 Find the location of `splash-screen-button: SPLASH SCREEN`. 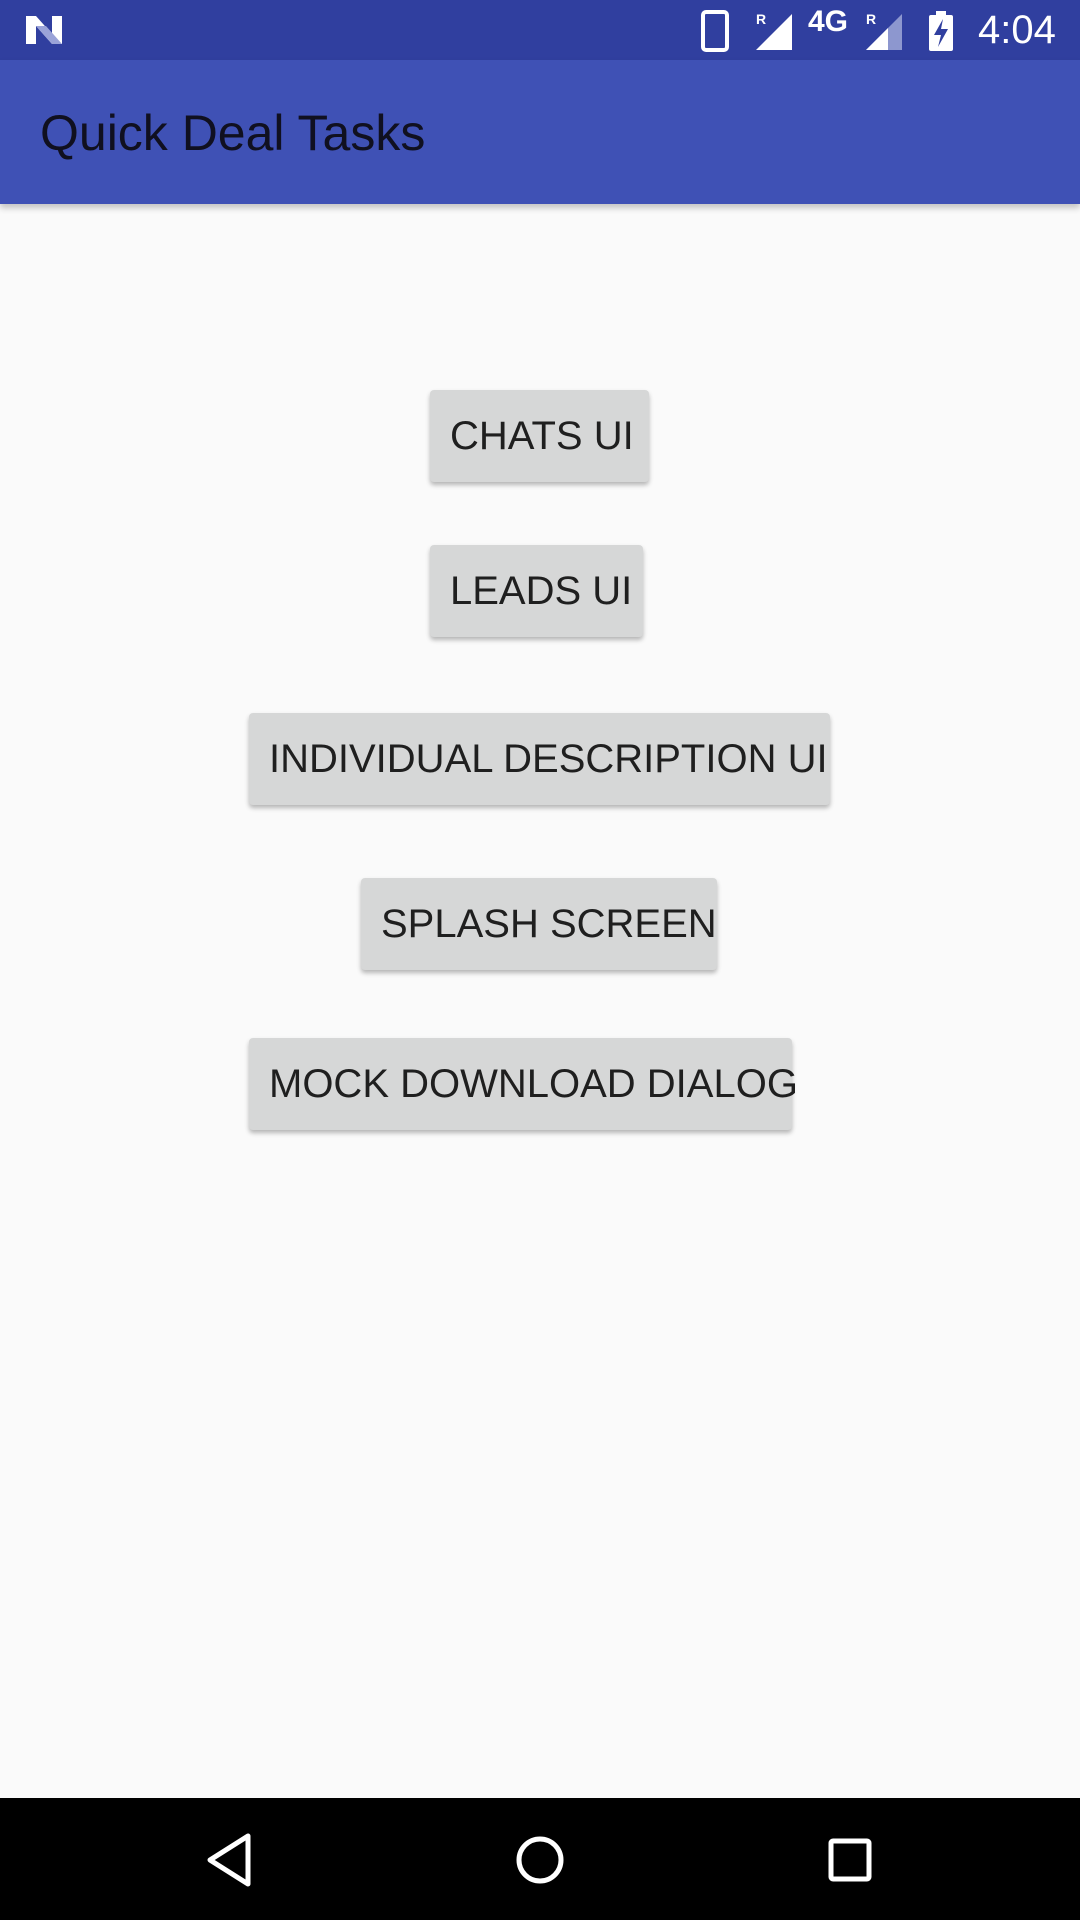

splash-screen-button: SPLASH SCREEN is located at coordinates (539, 924).